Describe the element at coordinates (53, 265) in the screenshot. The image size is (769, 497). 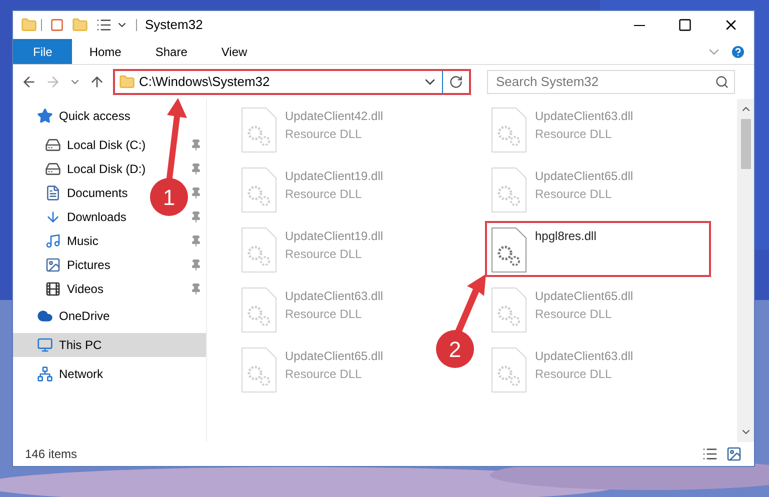
I see `image-icon` at that location.